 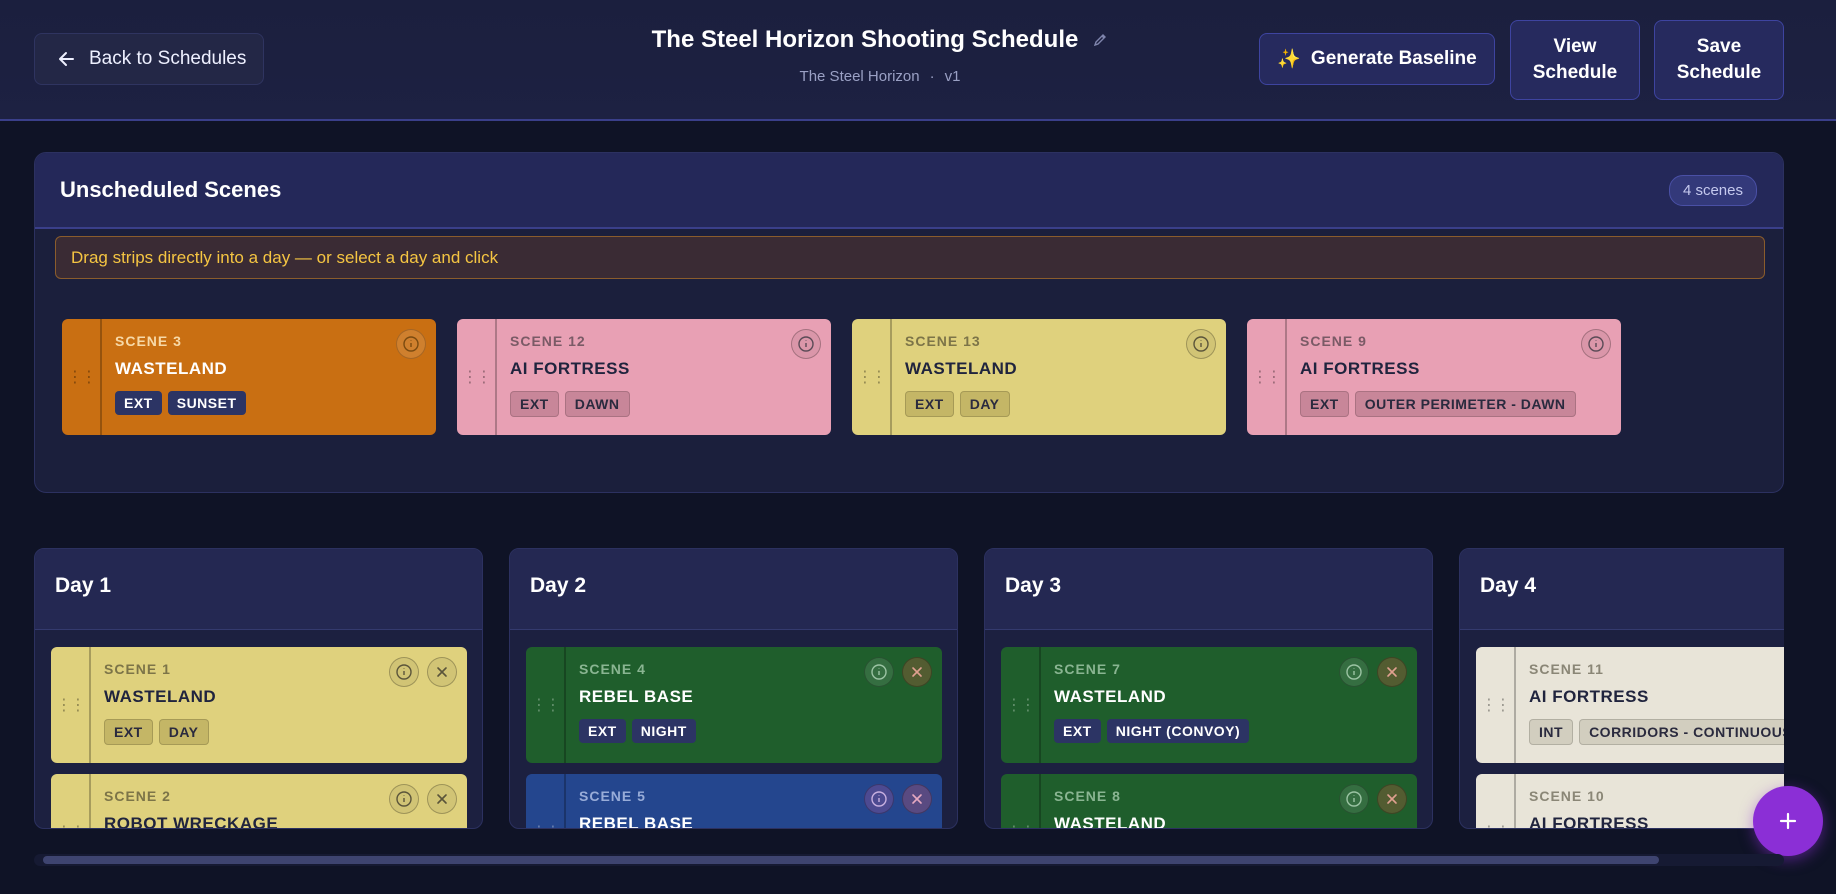 What do you see at coordinates (1630, 801) in the screenshot?
I see `scene-strip: ⋮⋮ SCENE 10 AI FORTRESS` at bounding box center [1630, 801].